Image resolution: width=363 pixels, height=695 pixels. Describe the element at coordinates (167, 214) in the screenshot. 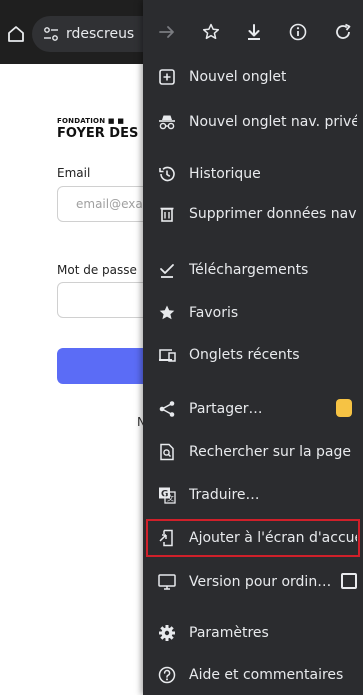

I see `trash-icon` at that location.